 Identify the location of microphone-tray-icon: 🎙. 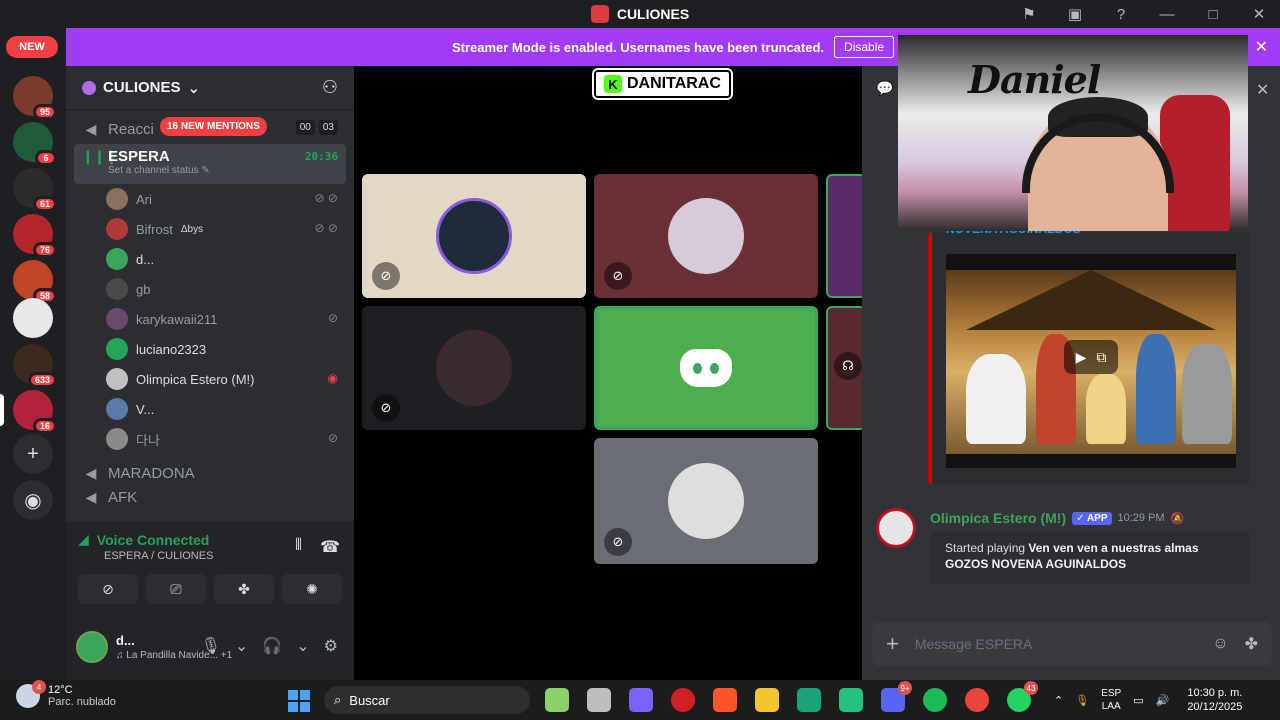
(1082, 700).